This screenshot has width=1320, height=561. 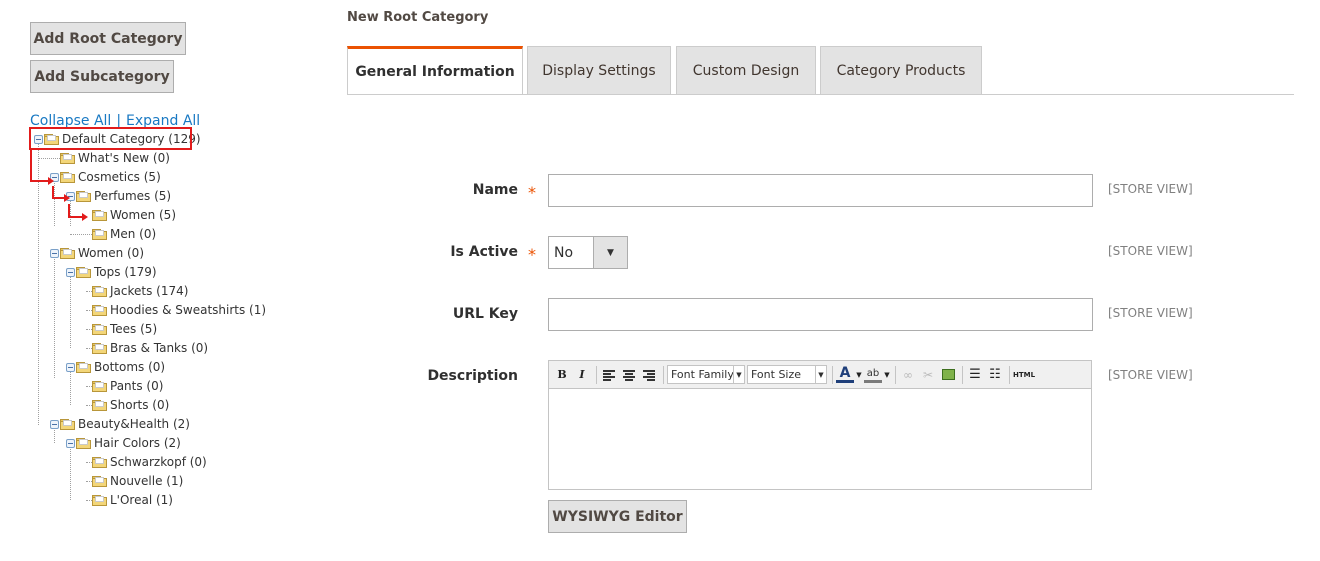 I want to click on text-color-icon: A, so click(x=845, y=374).